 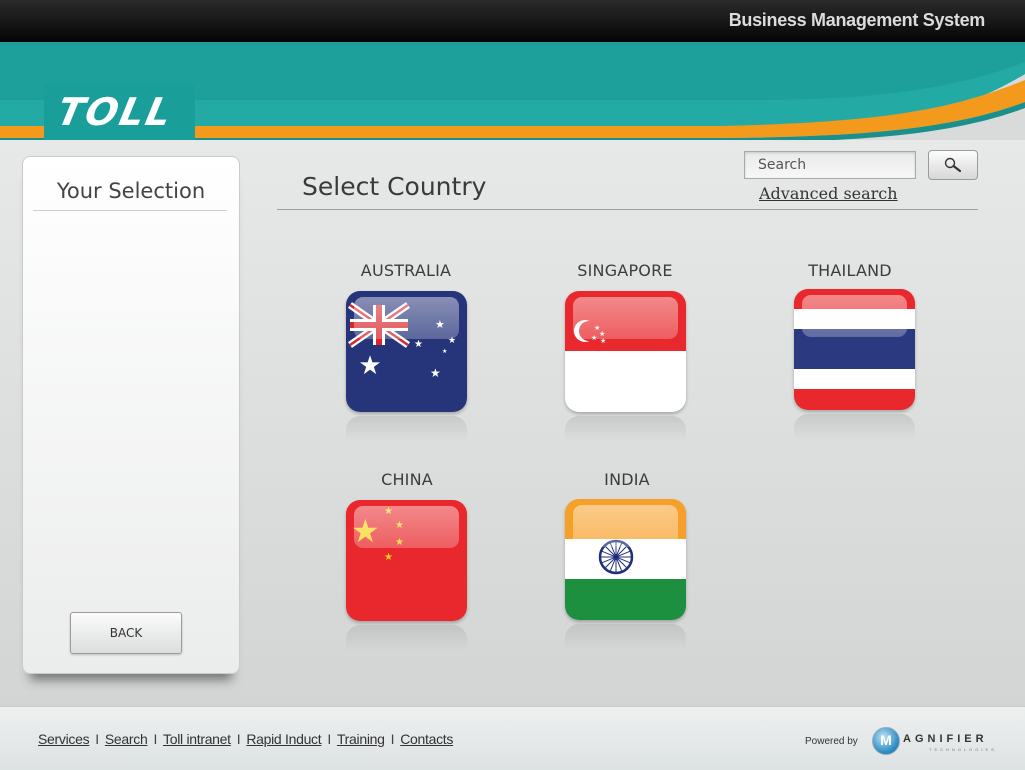 I want to click on header-banner: TOLL, so click(x=512, y=97).